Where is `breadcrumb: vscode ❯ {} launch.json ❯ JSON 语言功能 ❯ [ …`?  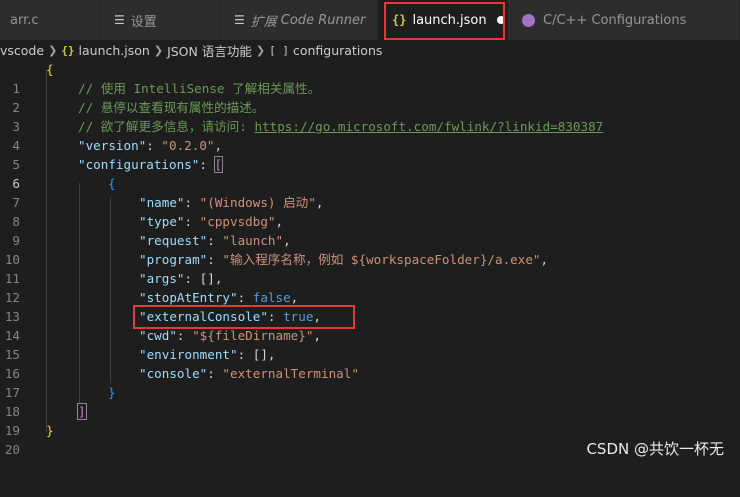
breadcrumb: vscode ❯ {} launch.json ❯ JSON 语言功能 ❯ [ … is located at coordinates (370, 50).